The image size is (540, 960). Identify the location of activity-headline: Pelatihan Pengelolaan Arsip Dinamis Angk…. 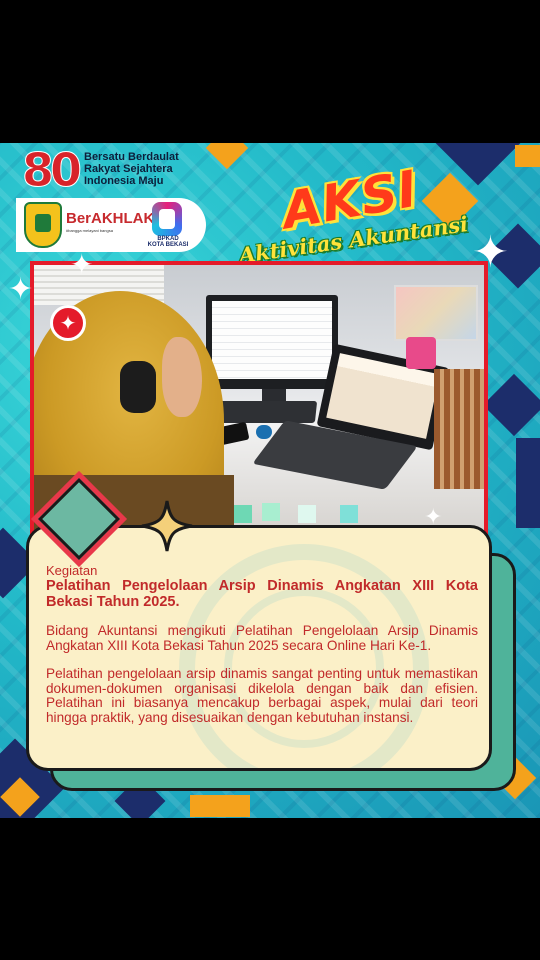
(262, 594).